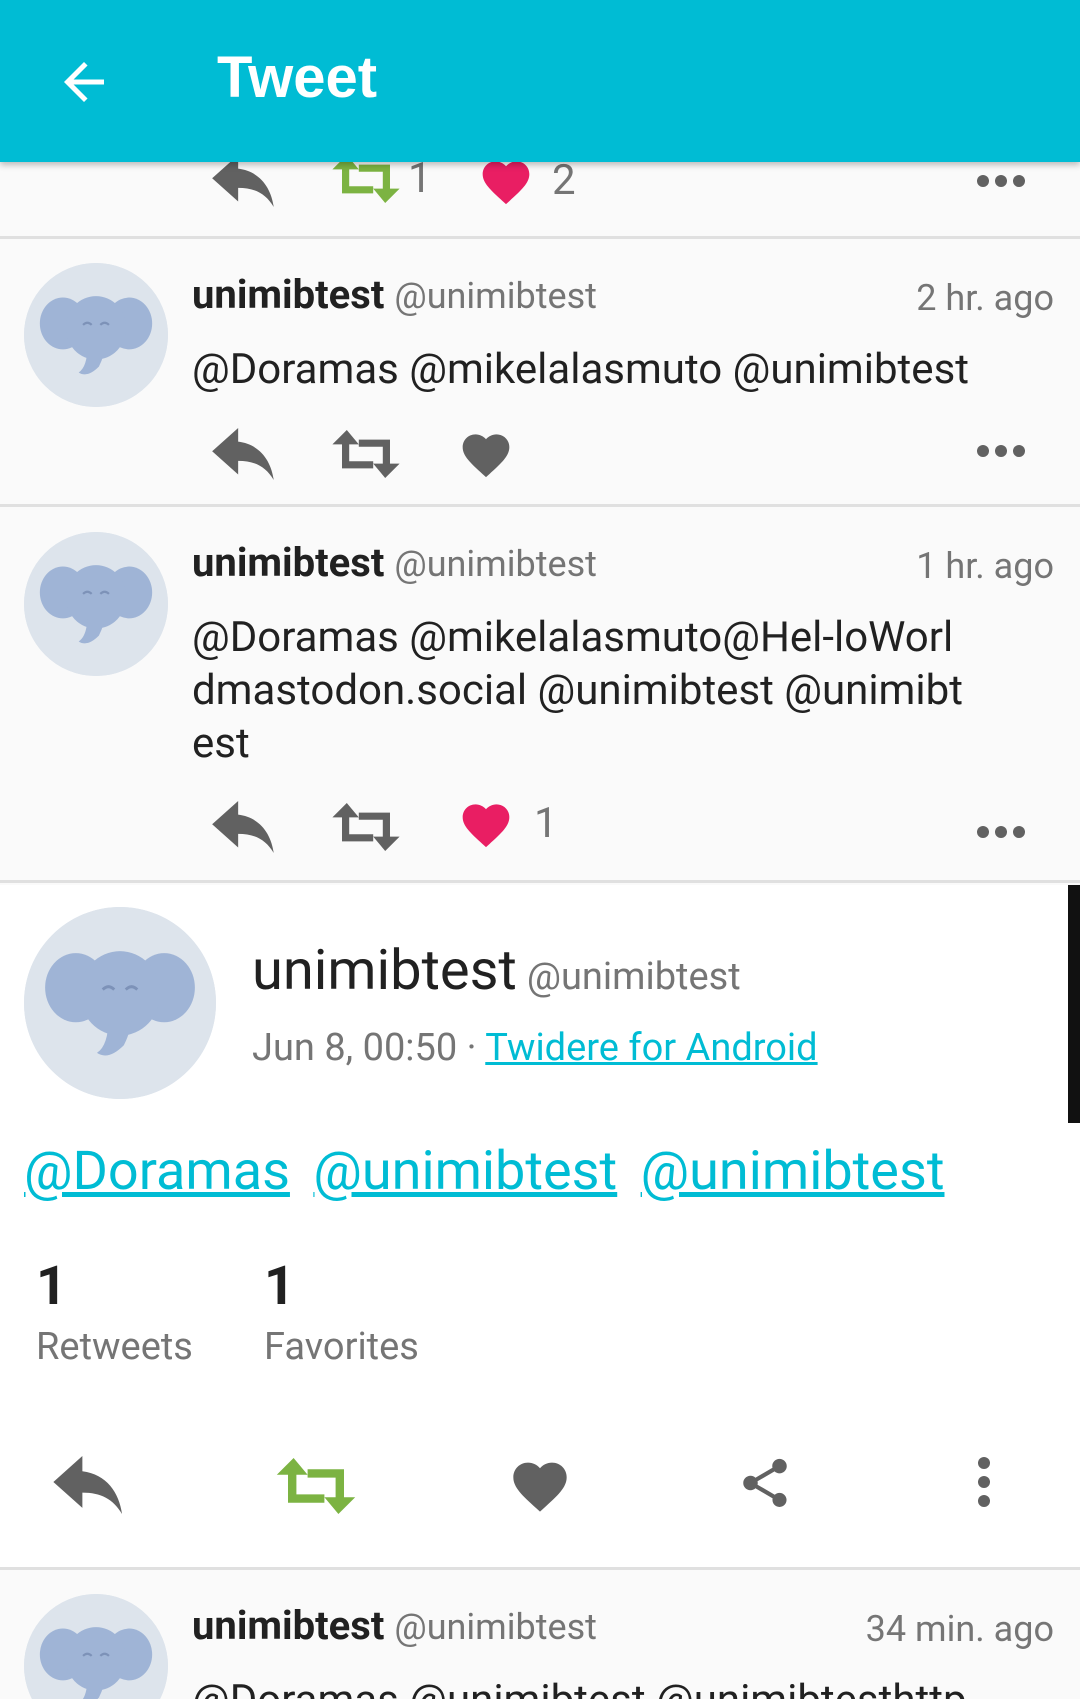 This screenshot has width=1080, height=1699. What do you see at coordinates (985, 566) in the screenshot?
I see `timestamp: 1 hr. ago` at bounding box center [985, 566].